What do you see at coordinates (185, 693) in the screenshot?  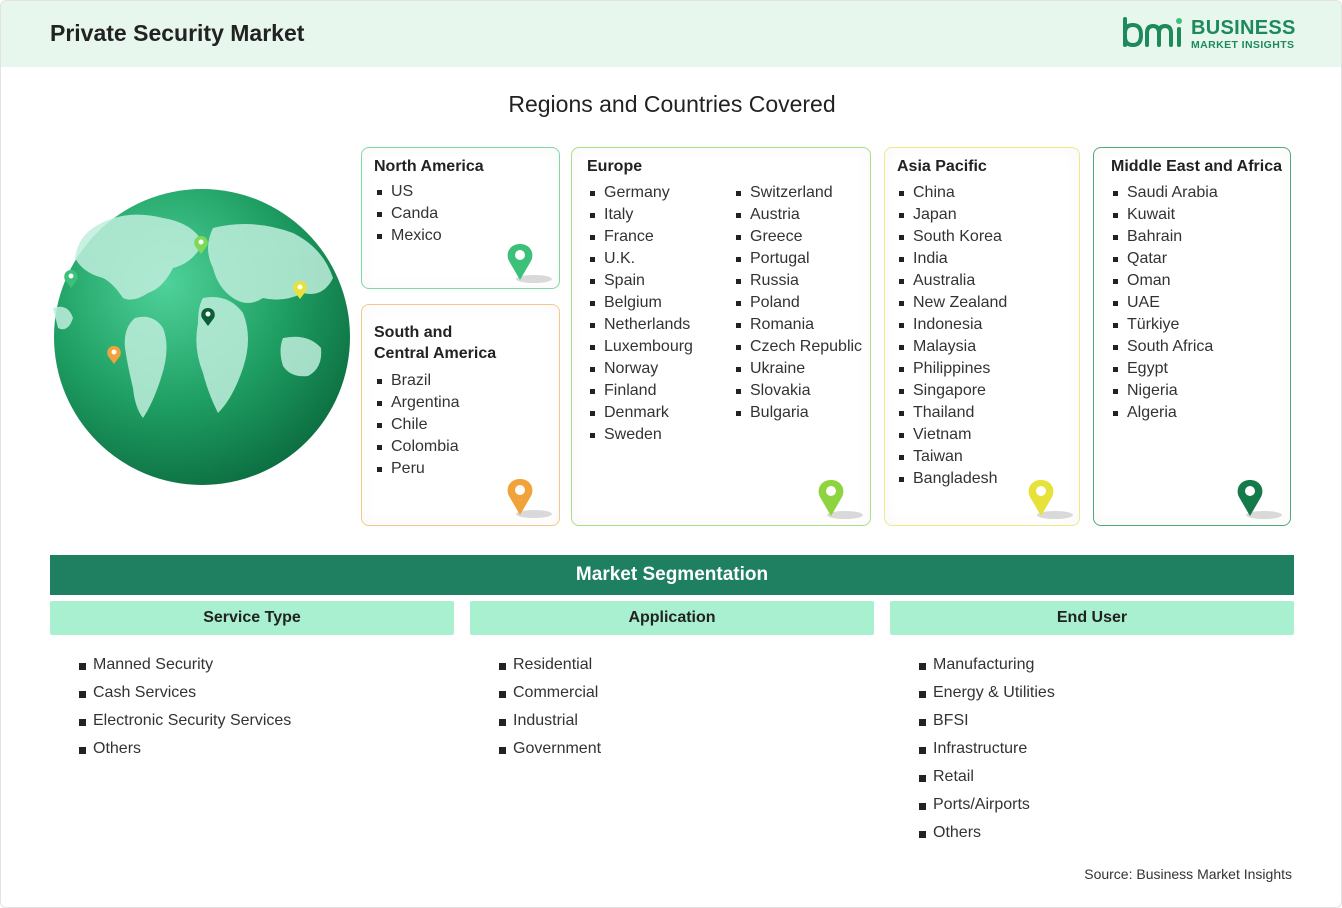 I see `segment-item: Cash Services` at bounding box center [185, 693].